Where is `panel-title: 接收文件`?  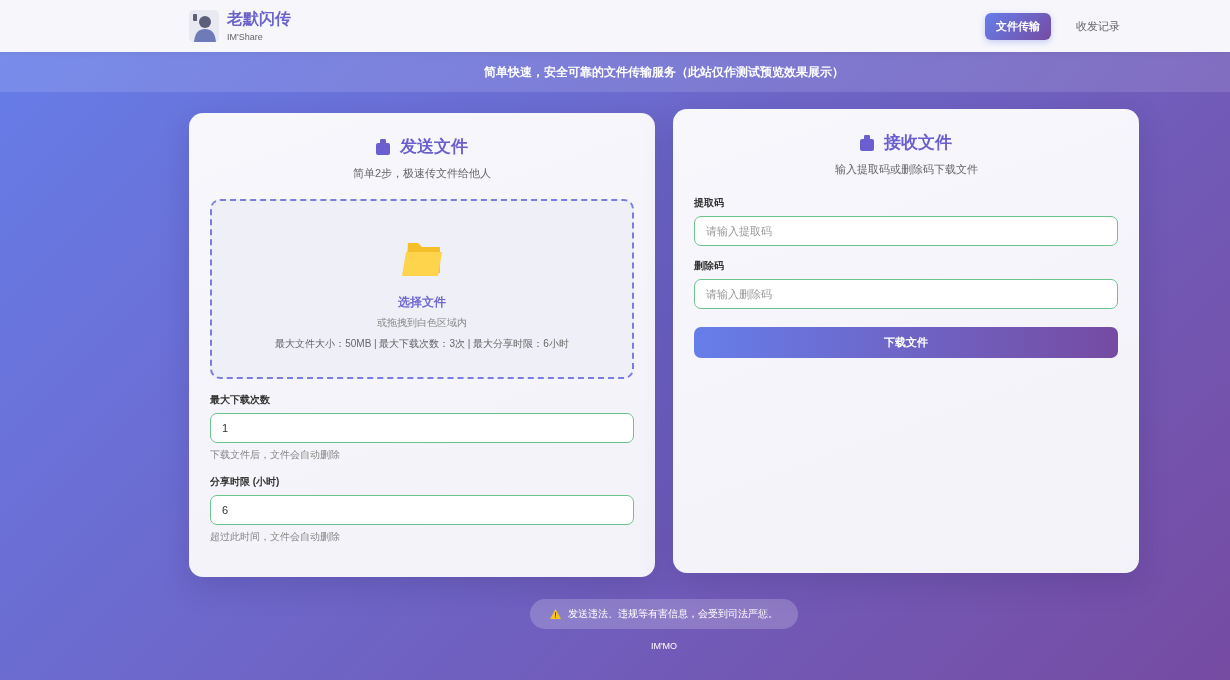 panel-title: 接收文件 is located at coordinates (918, 143).